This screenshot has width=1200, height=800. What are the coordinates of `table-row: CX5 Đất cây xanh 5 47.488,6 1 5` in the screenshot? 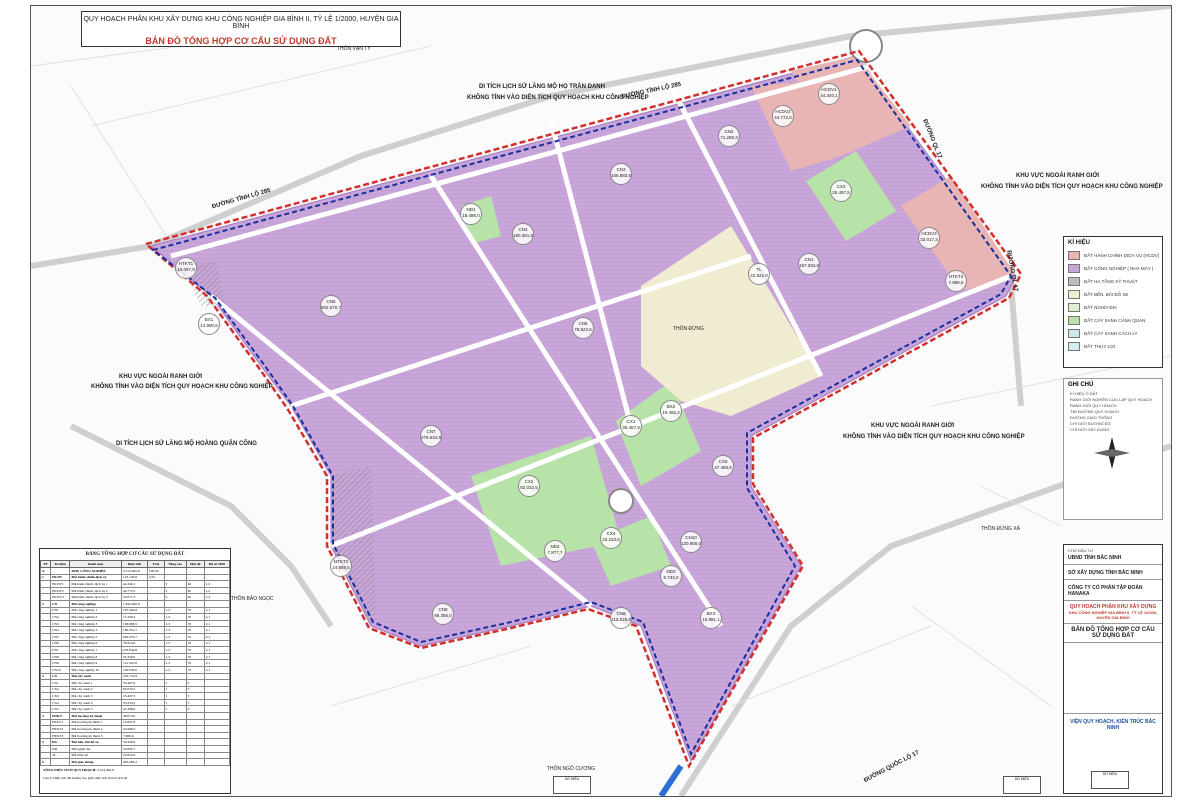 It's located at (135, 709).